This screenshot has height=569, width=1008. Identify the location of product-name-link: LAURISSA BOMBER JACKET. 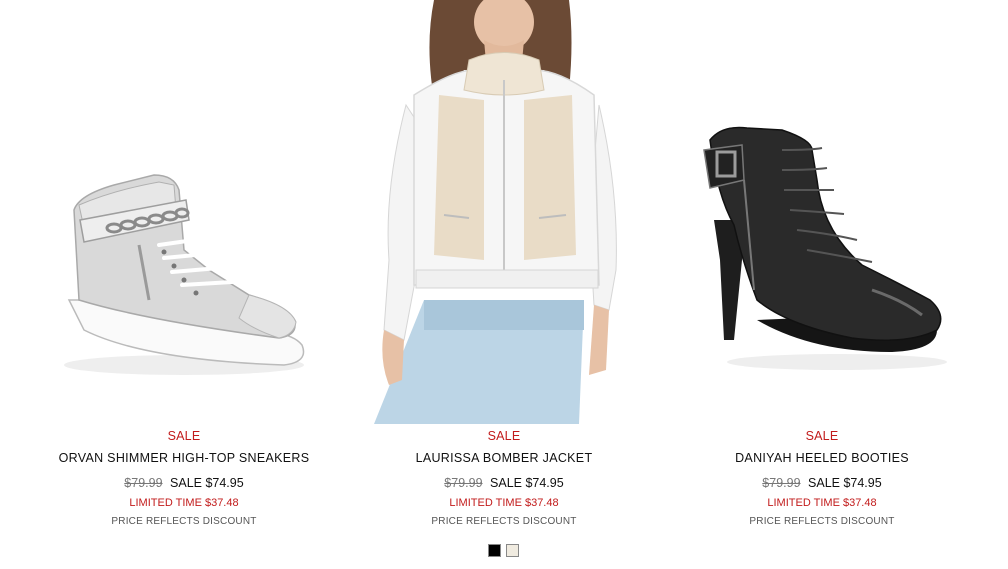
(504, 458).